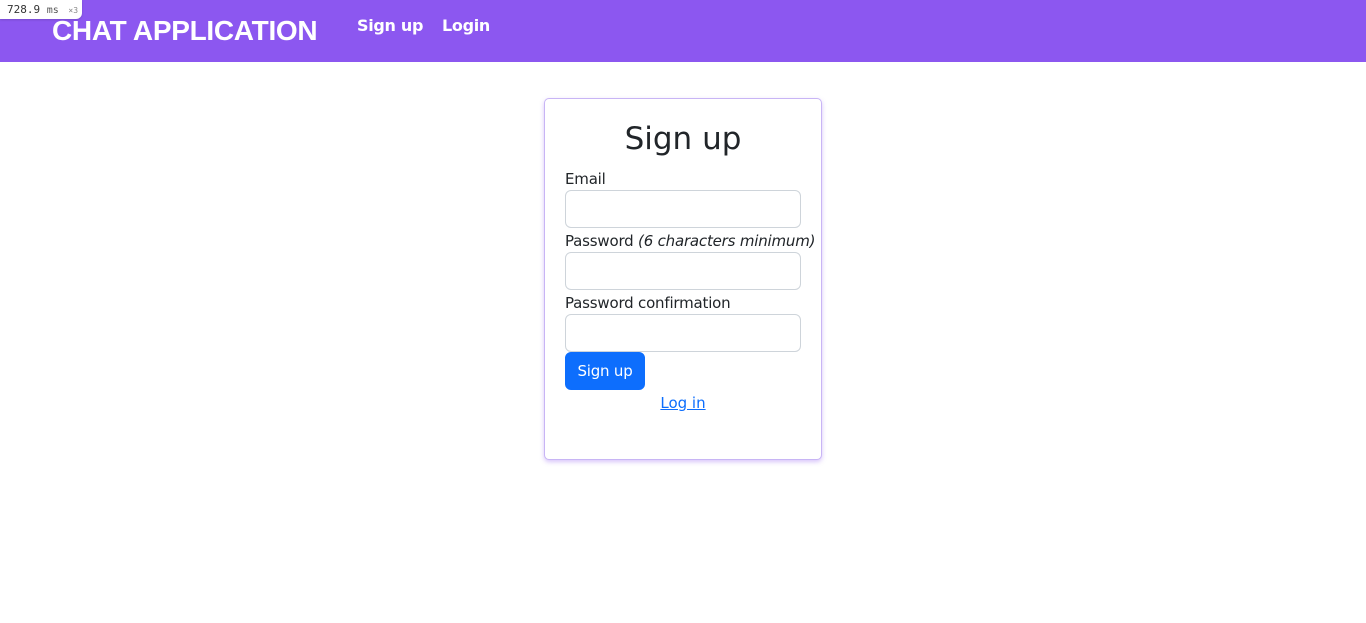 This screenshot has height=623, width=1366. I want to click on email-label: Email, so click(585, 179).